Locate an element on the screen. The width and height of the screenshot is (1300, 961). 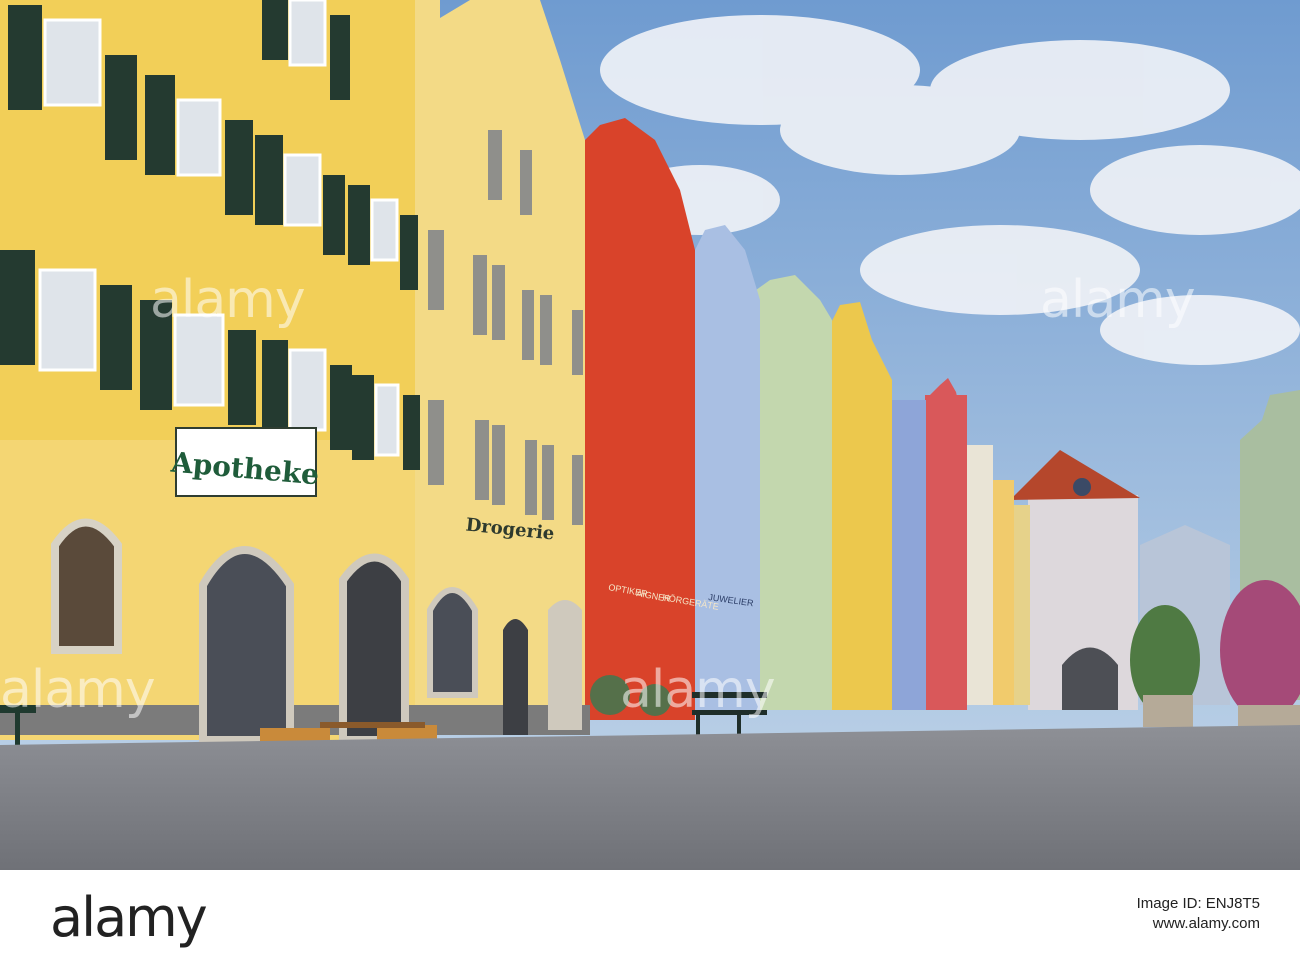
alamy-logo: alamy is located at coordinates (129, 917).